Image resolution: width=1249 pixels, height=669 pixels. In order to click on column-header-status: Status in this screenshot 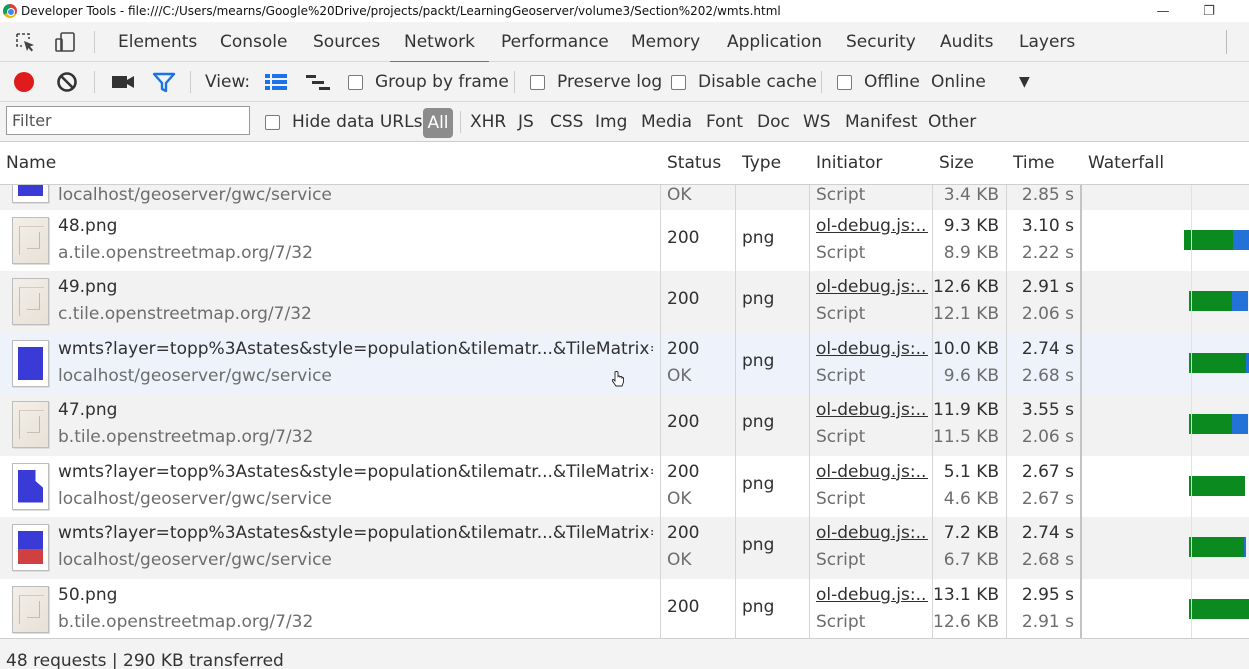, I will do `click(691, 163)`.